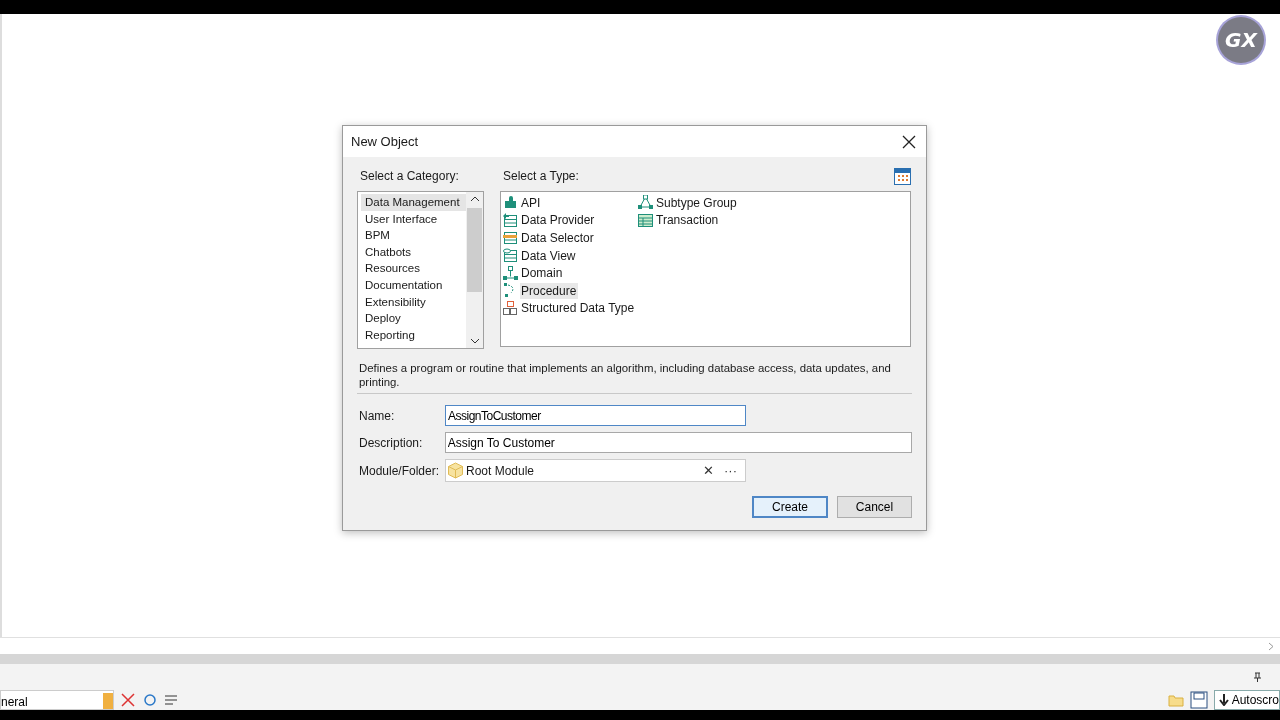 This screenshot has height=720, width=1280. Describe the element at coordinates (413, 219) in the screenshot. I see `category-item: User Interface` at that location.